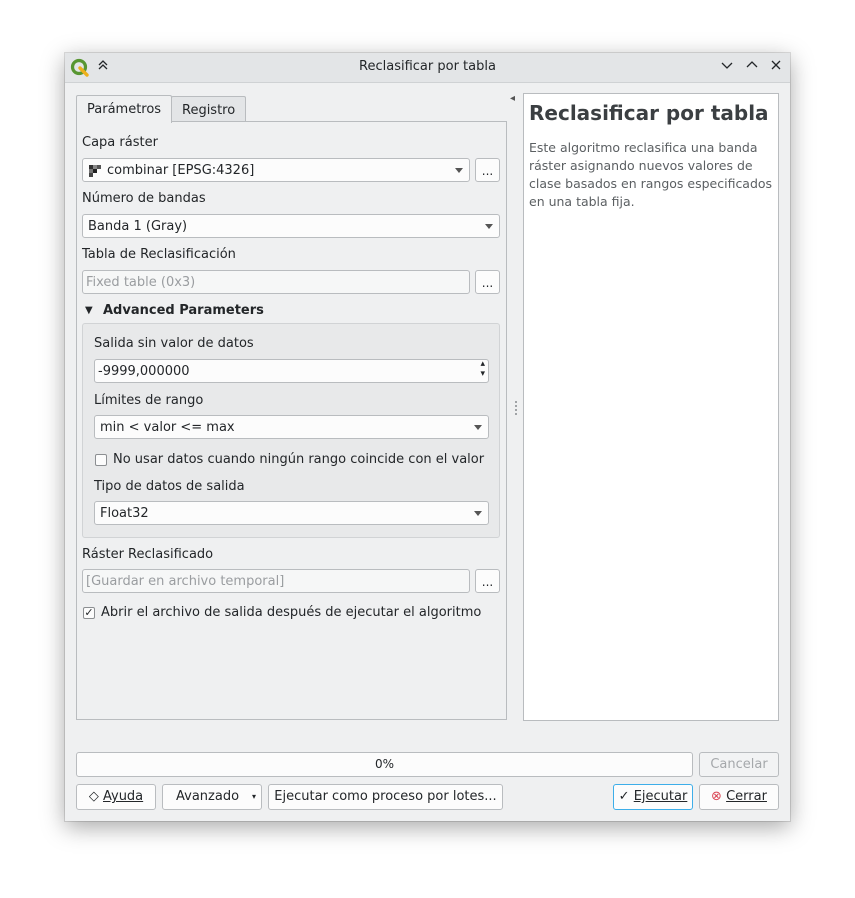  What do you see at coordinates (101, 460) in the screenshot?
I see `no-match-checkbox` at bounding box center [101, 460].